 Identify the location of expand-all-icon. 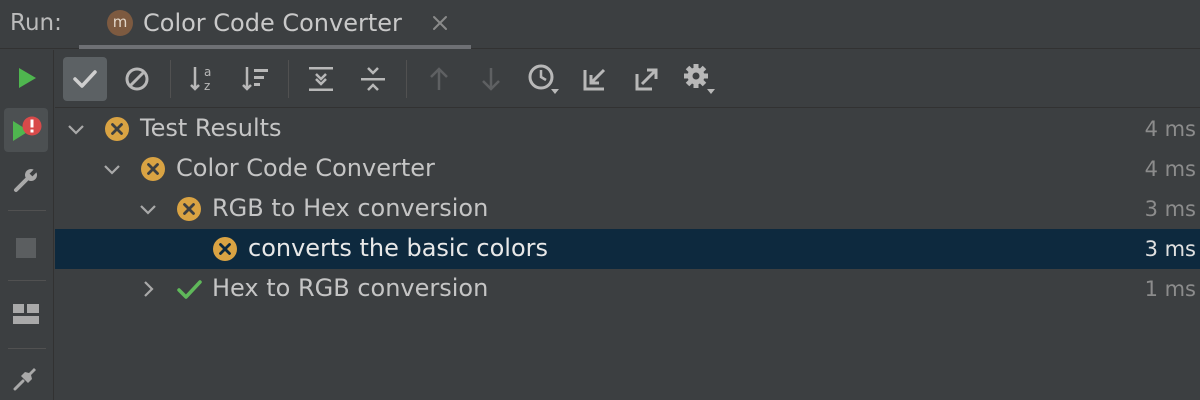
(321, 79).